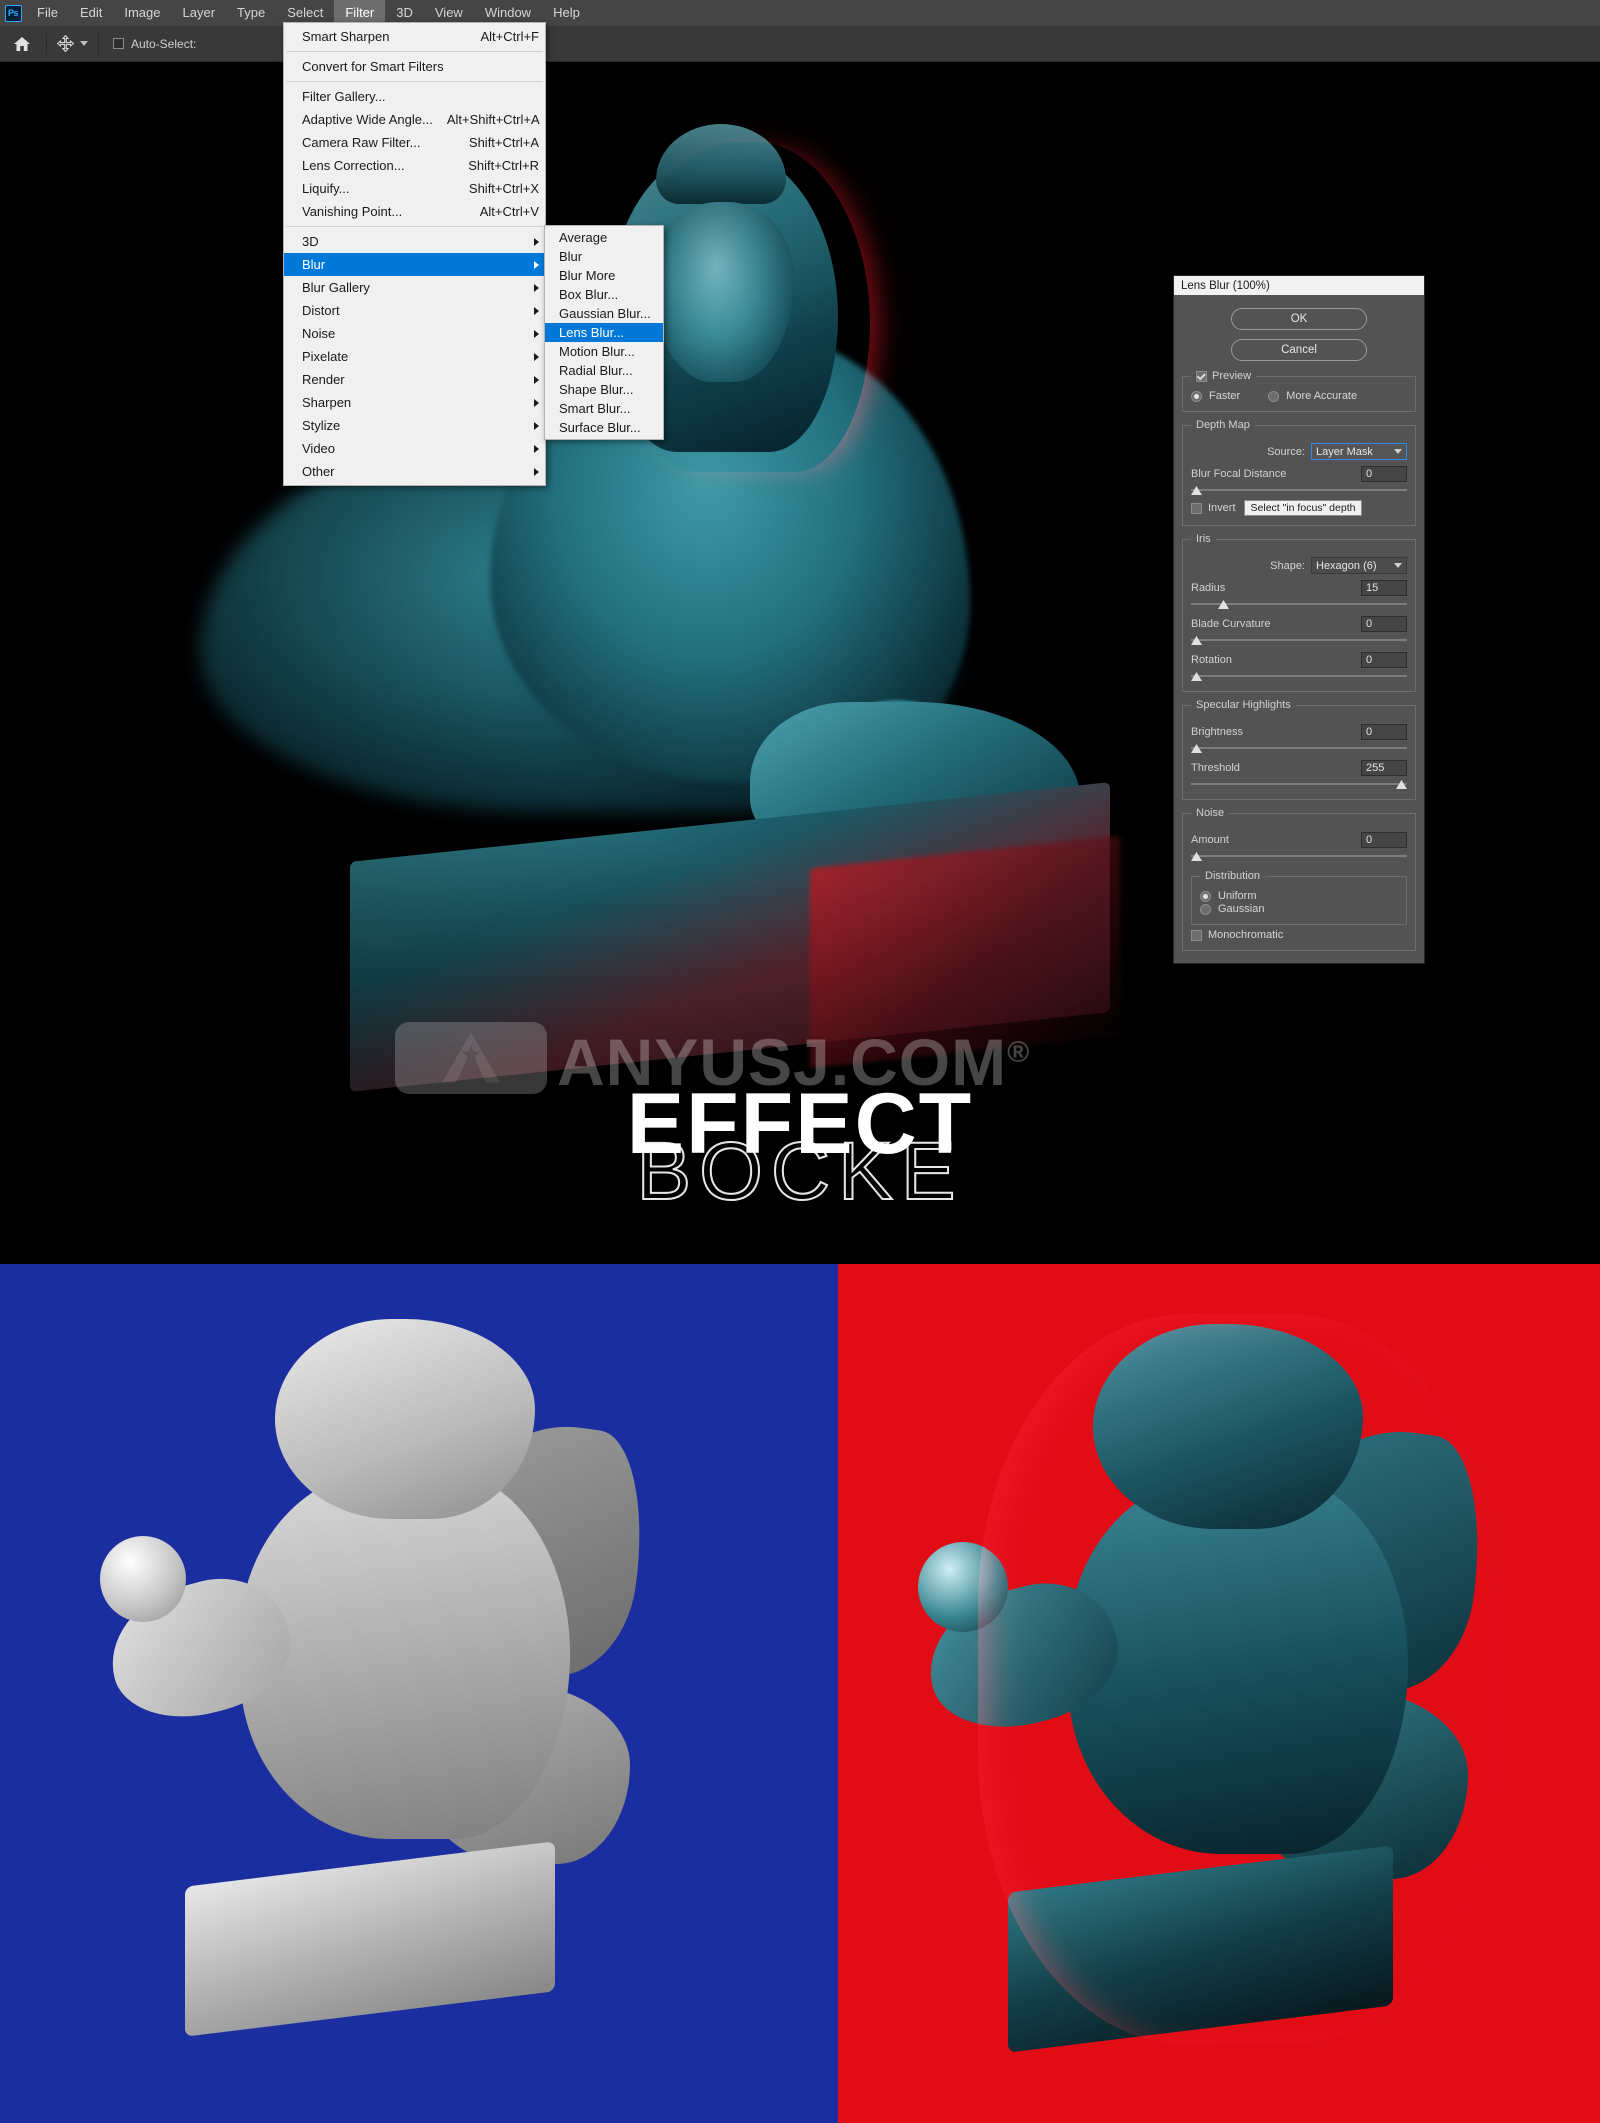 This screenshot has height=2123, width=1600. Describe the element at coordinates (414, 142) in the screenshot. I see `menu-item-camera-raw-filter: Camera Raw Filter... Shift+Ctrl+A` at that location.